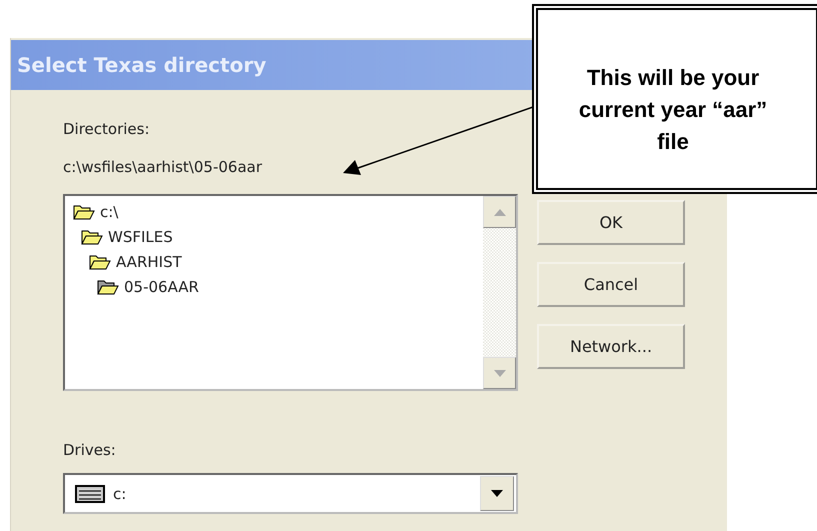 The height and width of the screenshot is (531, 817). I want to click on drives-dropdown: c:, so click(290, 493).